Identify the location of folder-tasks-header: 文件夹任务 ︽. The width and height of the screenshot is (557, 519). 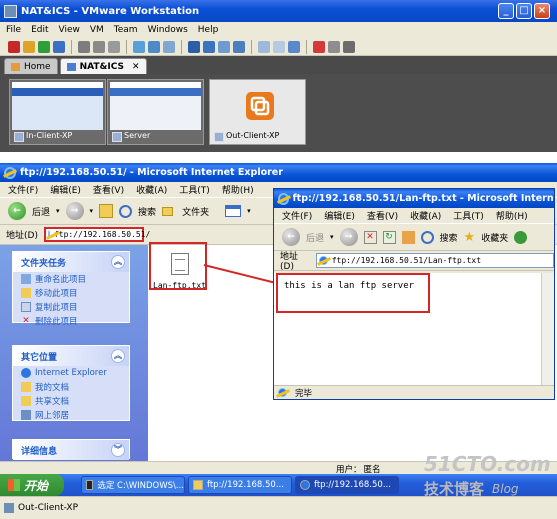
(71, 262).